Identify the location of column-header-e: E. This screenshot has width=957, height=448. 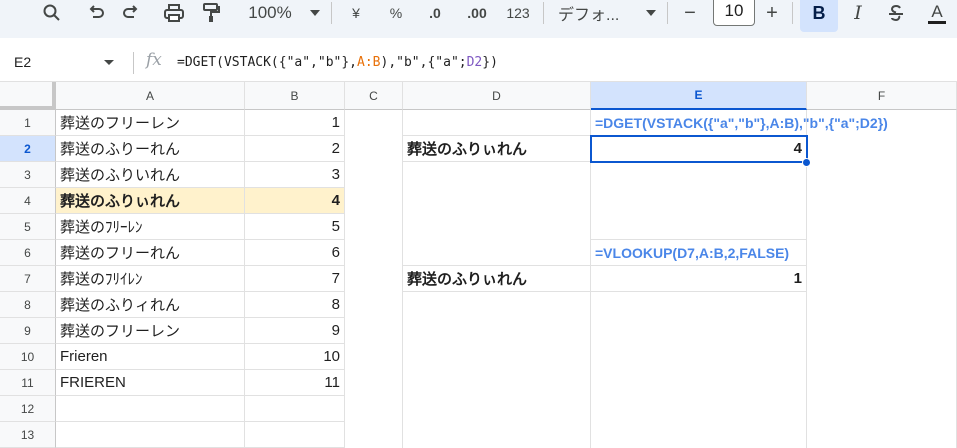
(699, 96).